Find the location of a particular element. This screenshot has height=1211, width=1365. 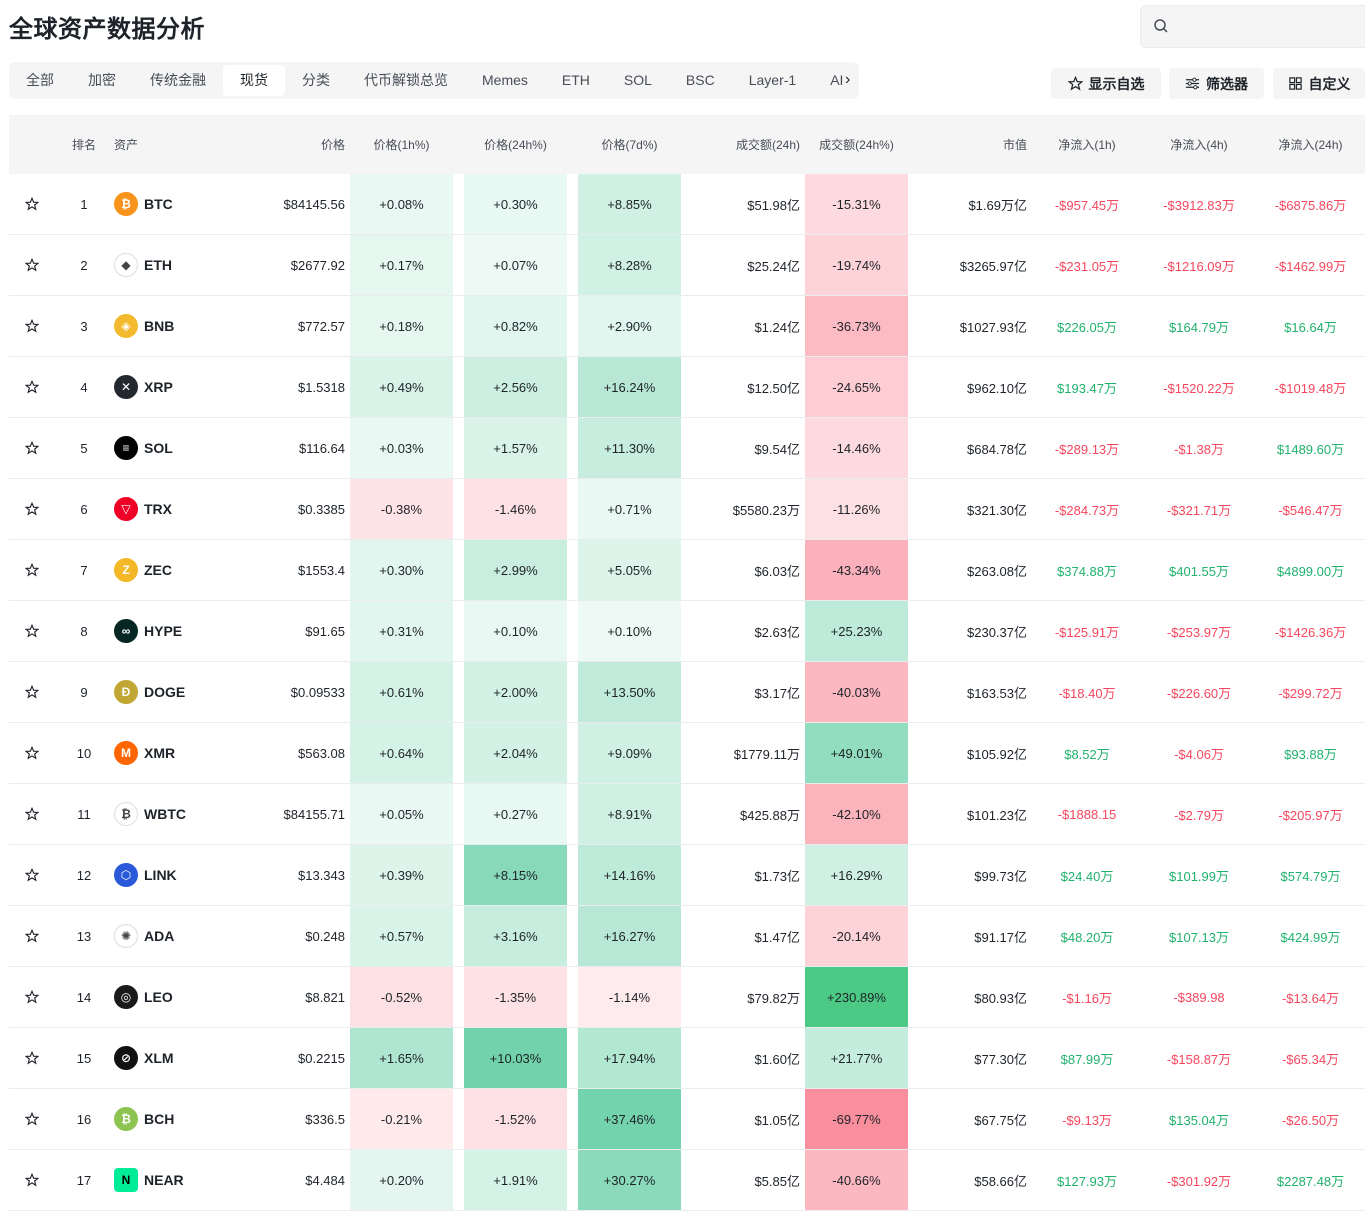

asset-cell: N NEAR is located at coordinates (159, 1180).